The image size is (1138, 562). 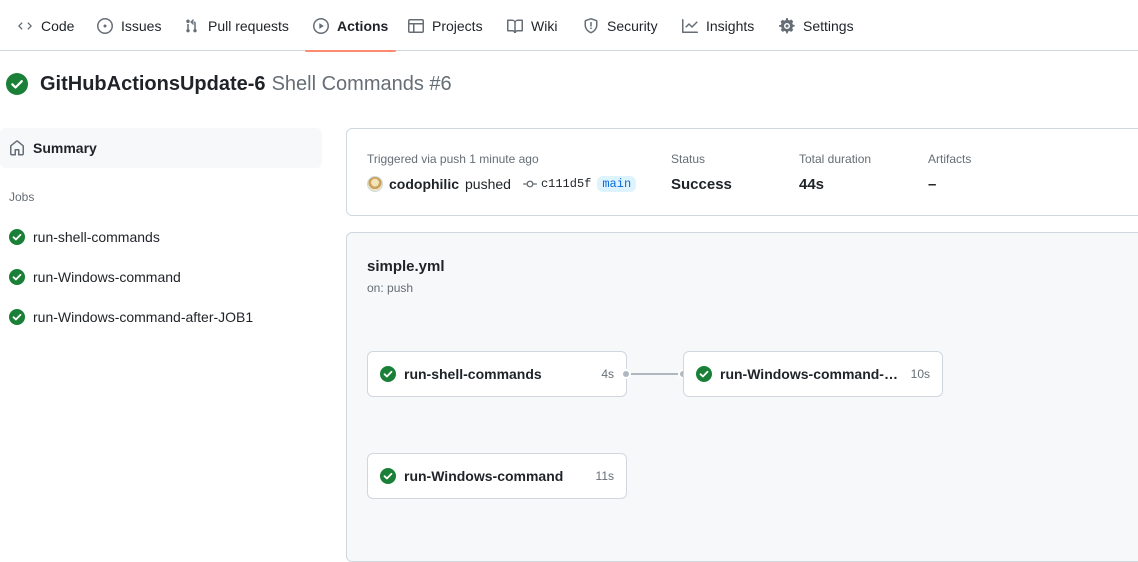 I want to click on status-label: Status, so click(x=688, y=159).